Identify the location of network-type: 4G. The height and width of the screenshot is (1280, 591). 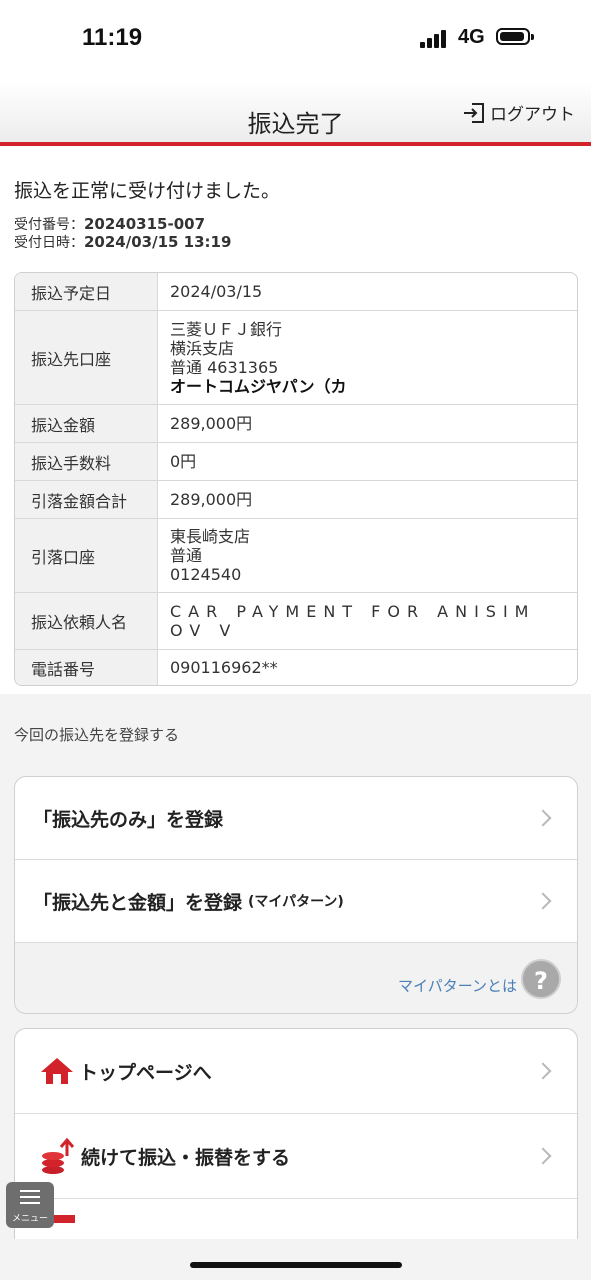
(471, 37).